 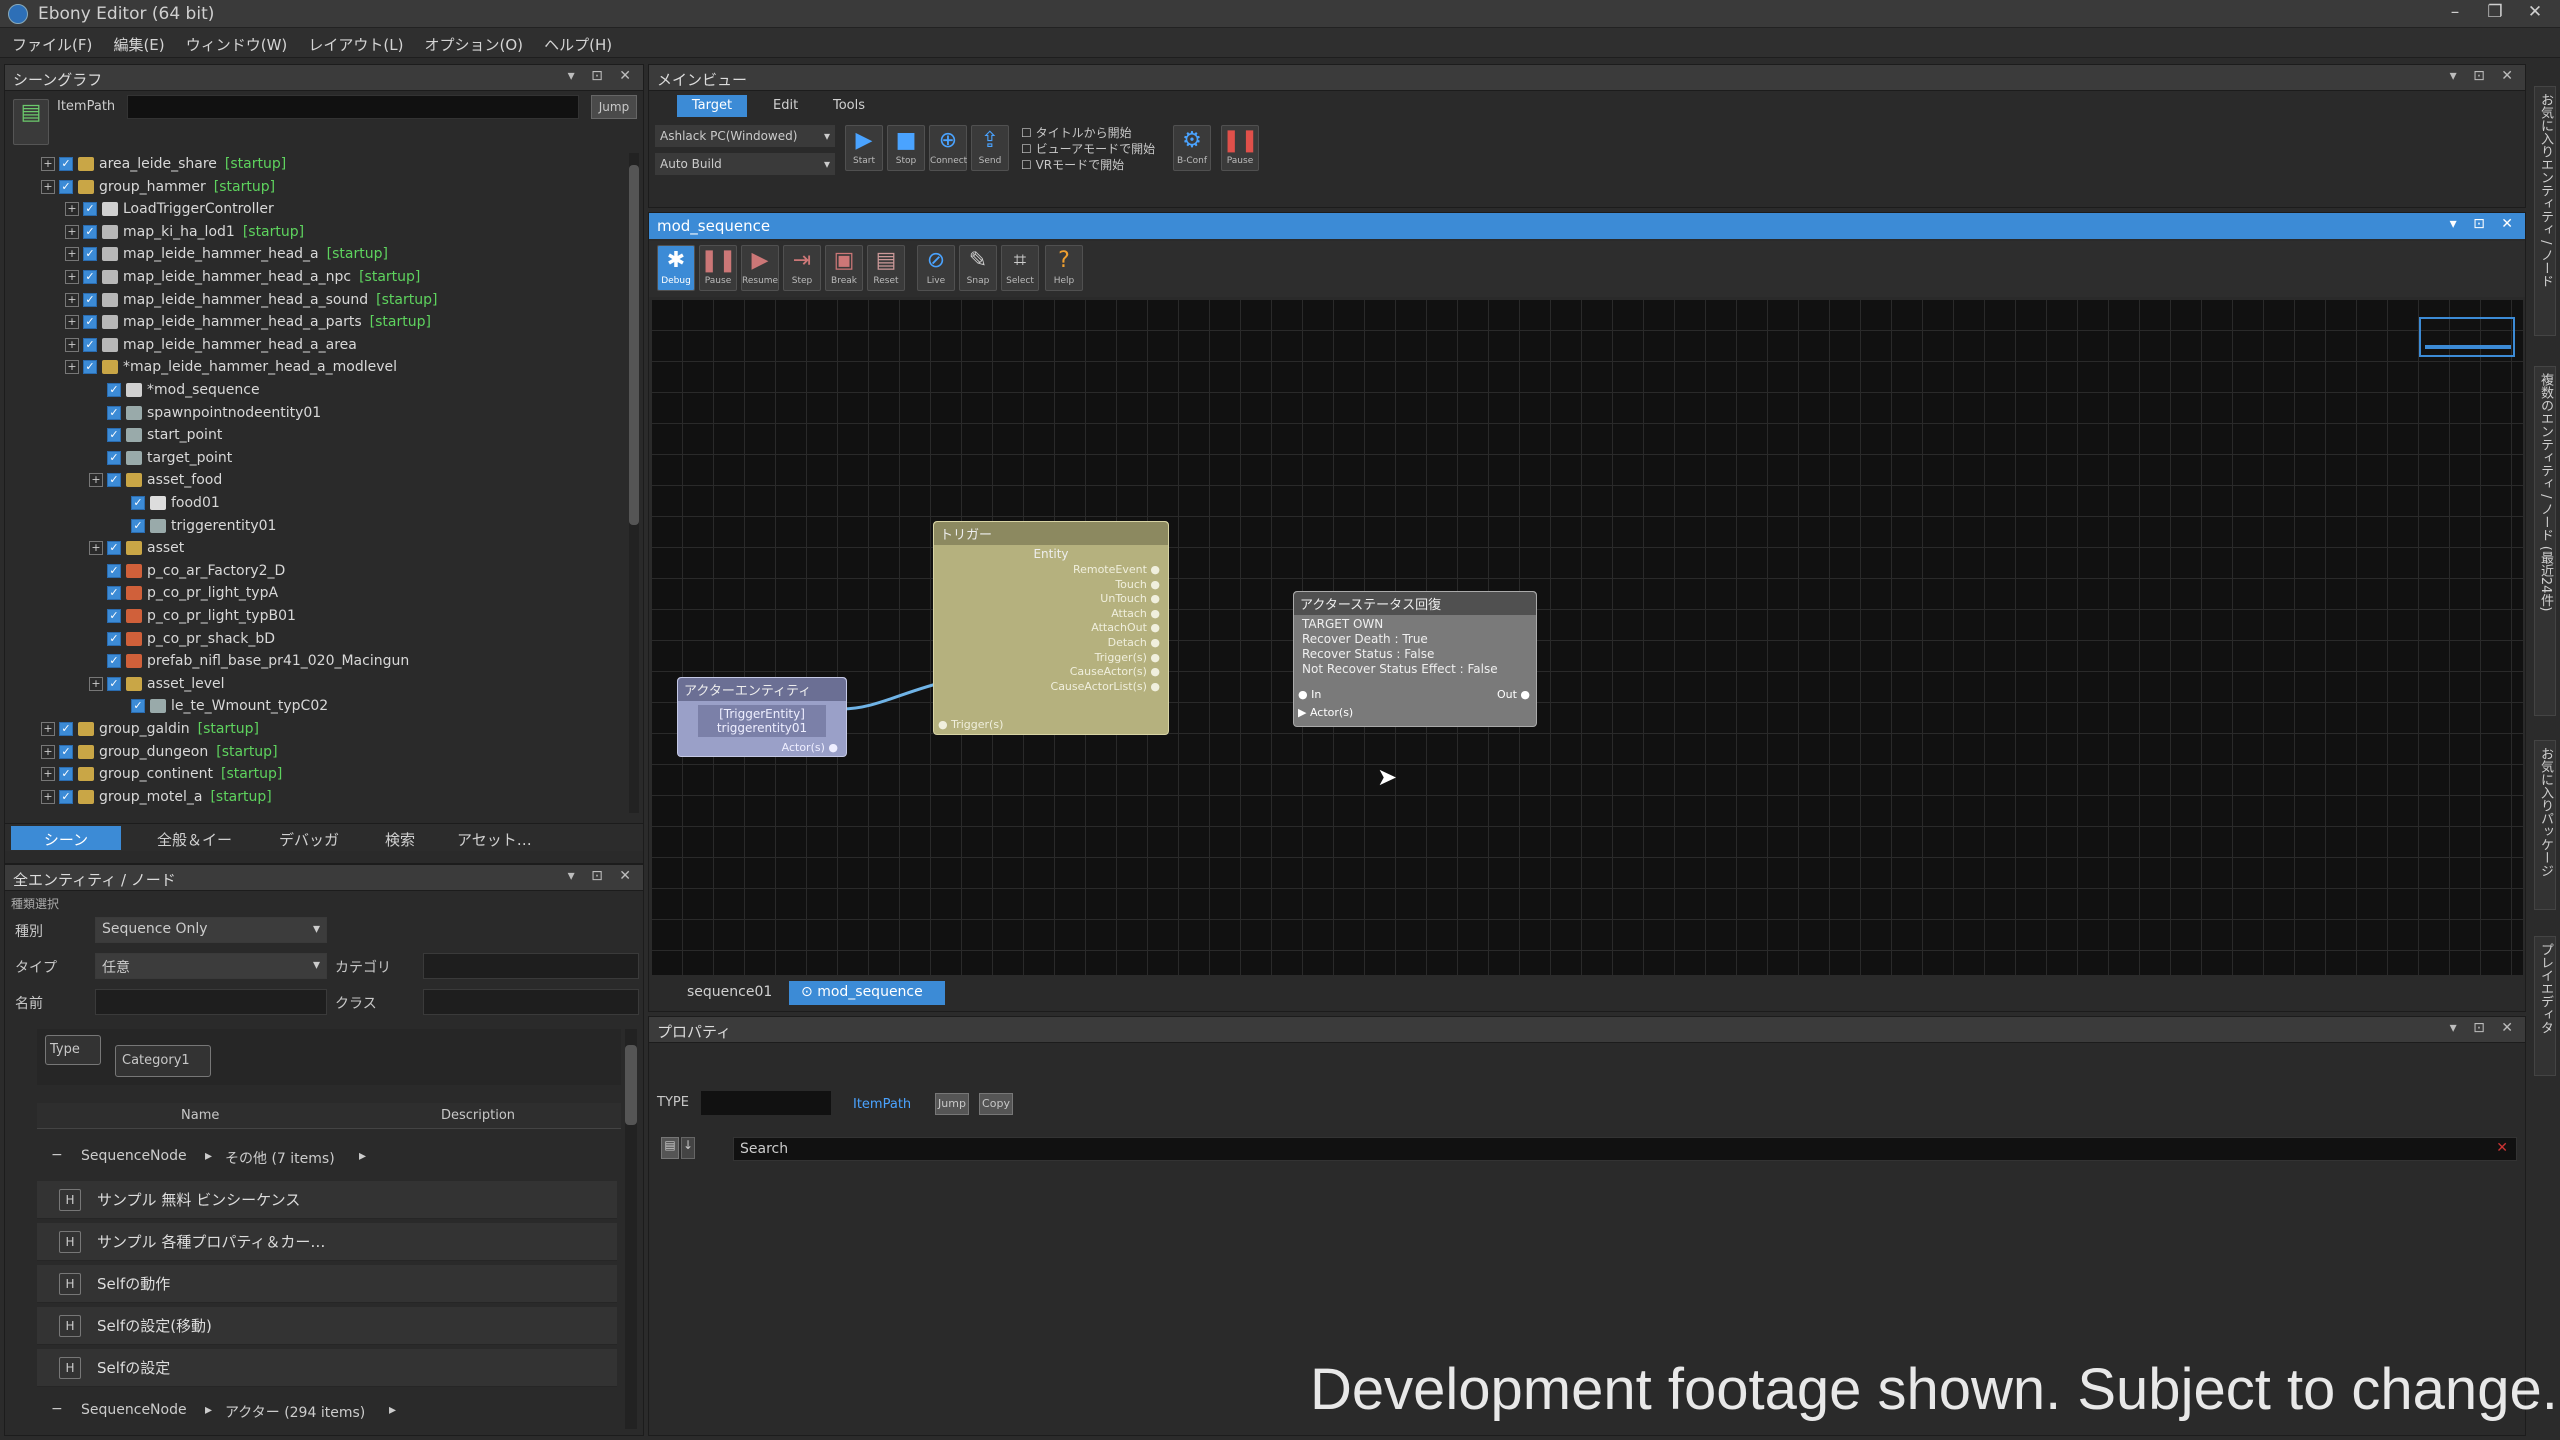 What do you see at coordinates (1047, 672) in the screenshot?
I see `trigger-output-port: CauseActor(s) ●` at bounding box center [1047, 672].